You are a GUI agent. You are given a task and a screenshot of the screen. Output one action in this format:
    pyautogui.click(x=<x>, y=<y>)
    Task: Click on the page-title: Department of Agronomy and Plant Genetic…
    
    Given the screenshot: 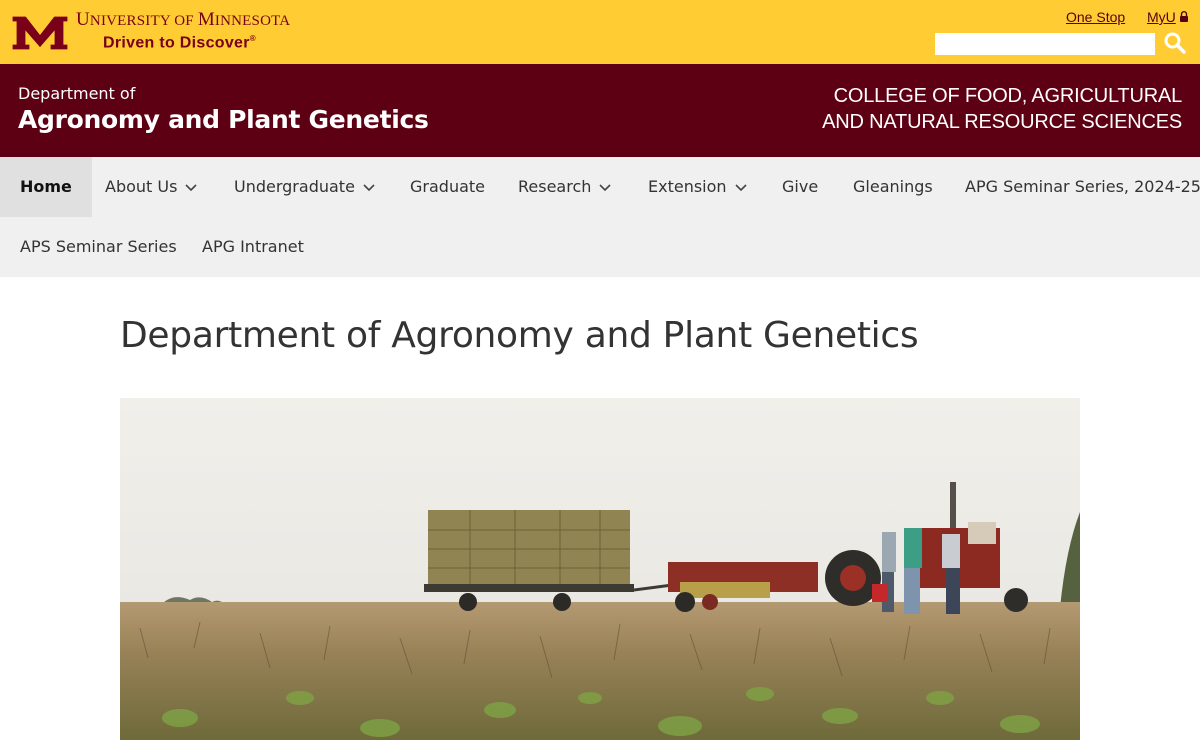 What is the action you would take?
    pyautogui.click(x=519, y=335)
    